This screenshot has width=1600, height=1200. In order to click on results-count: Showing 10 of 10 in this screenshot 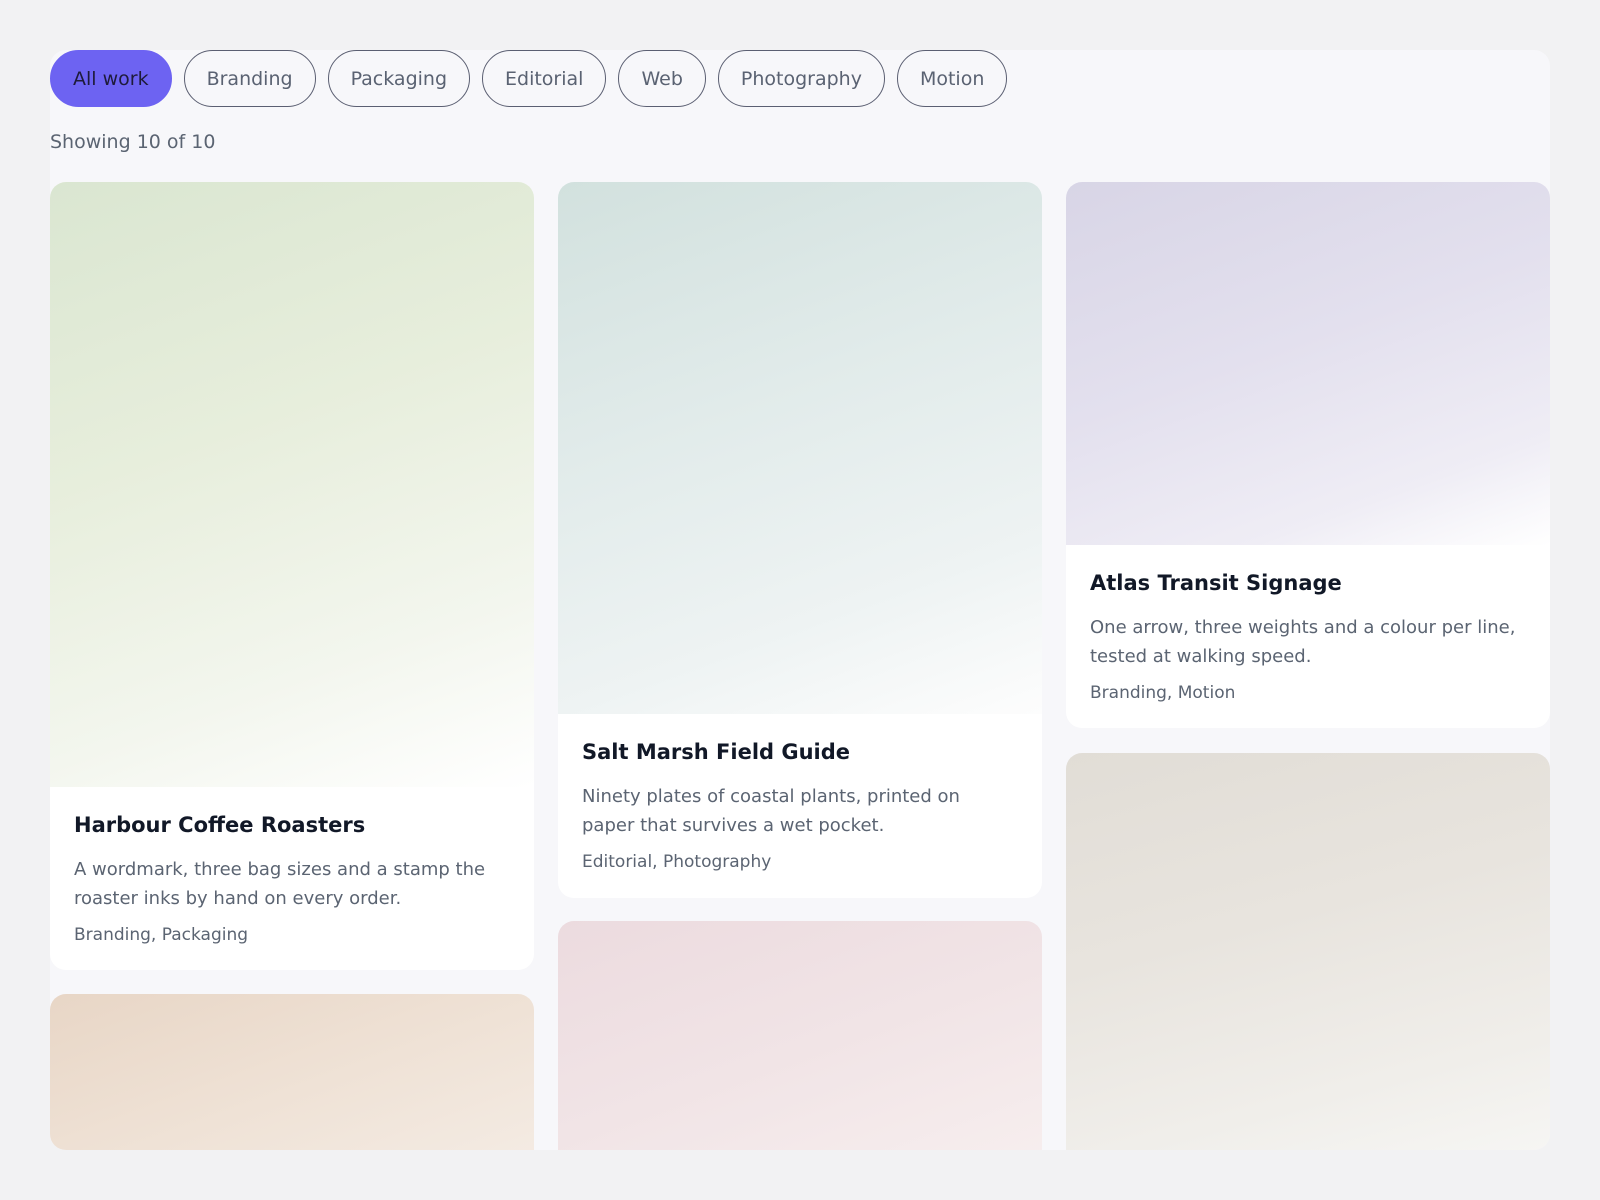, I will do `click(133, 142)`.